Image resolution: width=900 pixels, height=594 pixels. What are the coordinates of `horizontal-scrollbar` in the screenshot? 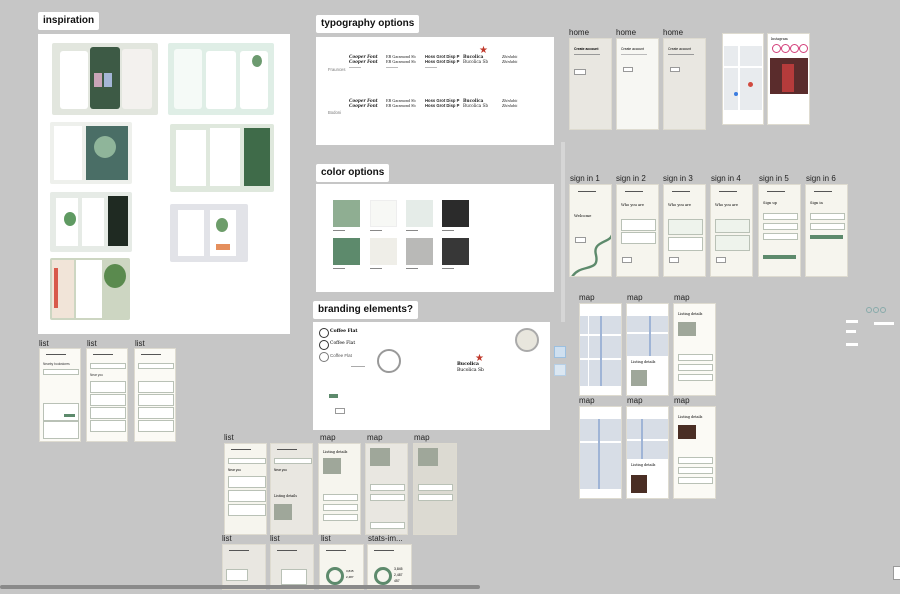 It's located at (240, 587).